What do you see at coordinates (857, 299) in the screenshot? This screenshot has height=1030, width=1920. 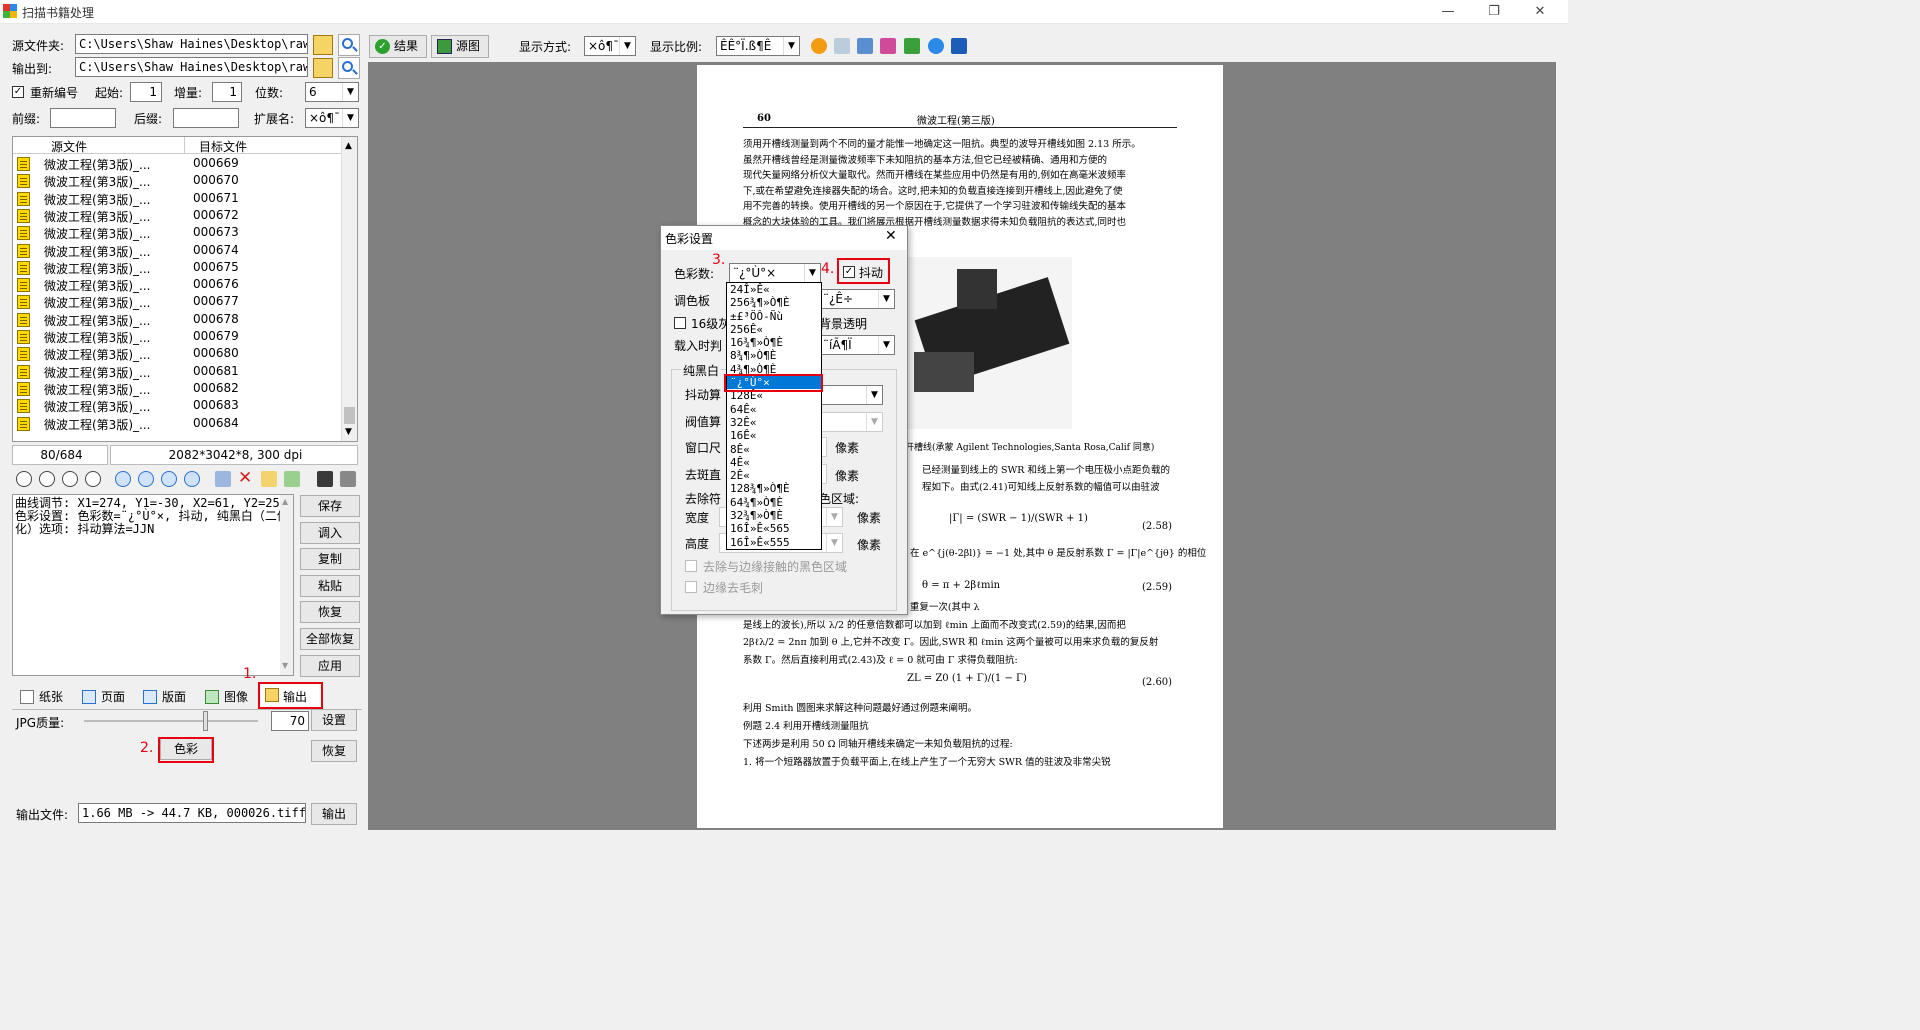 I see `palette-select: ¨¿Ê÷ ▼` at bounding box center [857, 299].